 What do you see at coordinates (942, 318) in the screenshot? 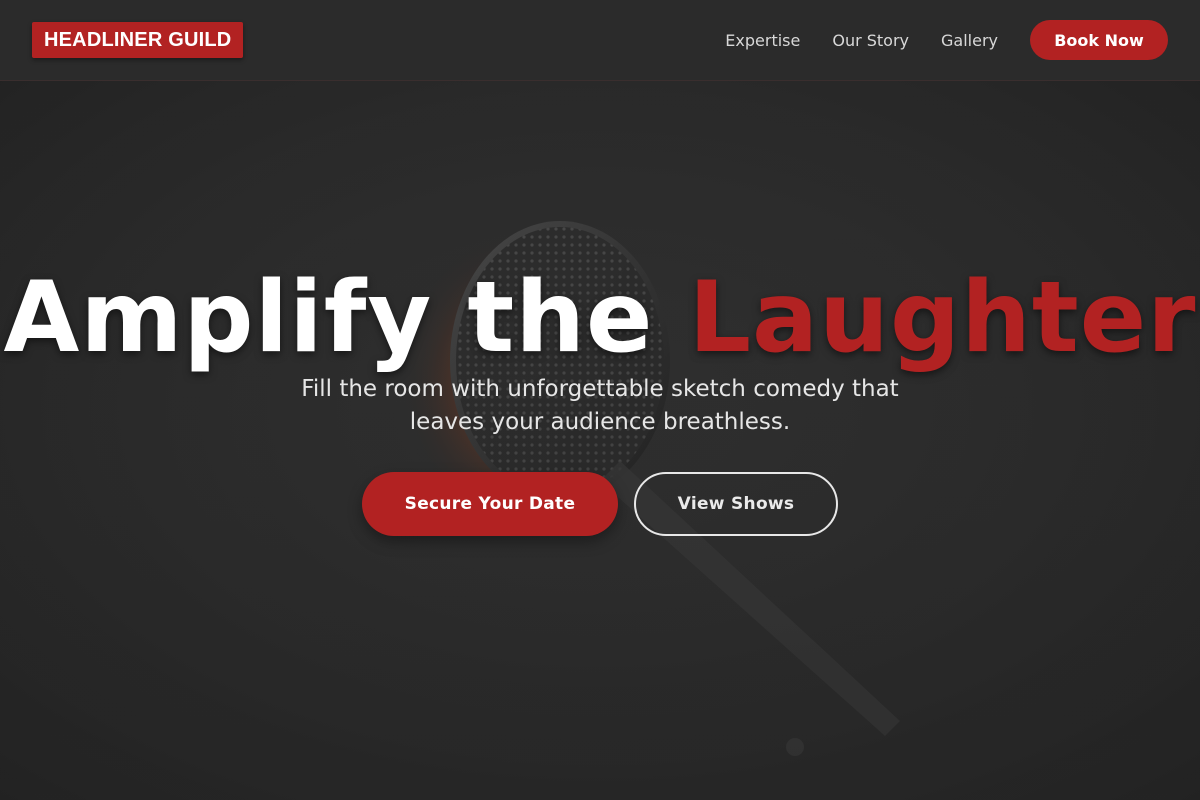
I see `headline-accent-text: Laughter` at bounding box center [942, 318].